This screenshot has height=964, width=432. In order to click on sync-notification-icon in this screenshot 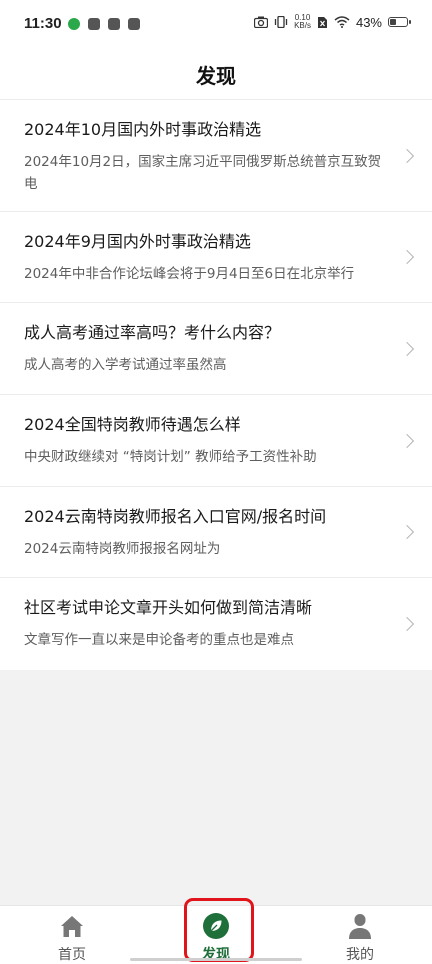, I will do `click(114, 24)`.